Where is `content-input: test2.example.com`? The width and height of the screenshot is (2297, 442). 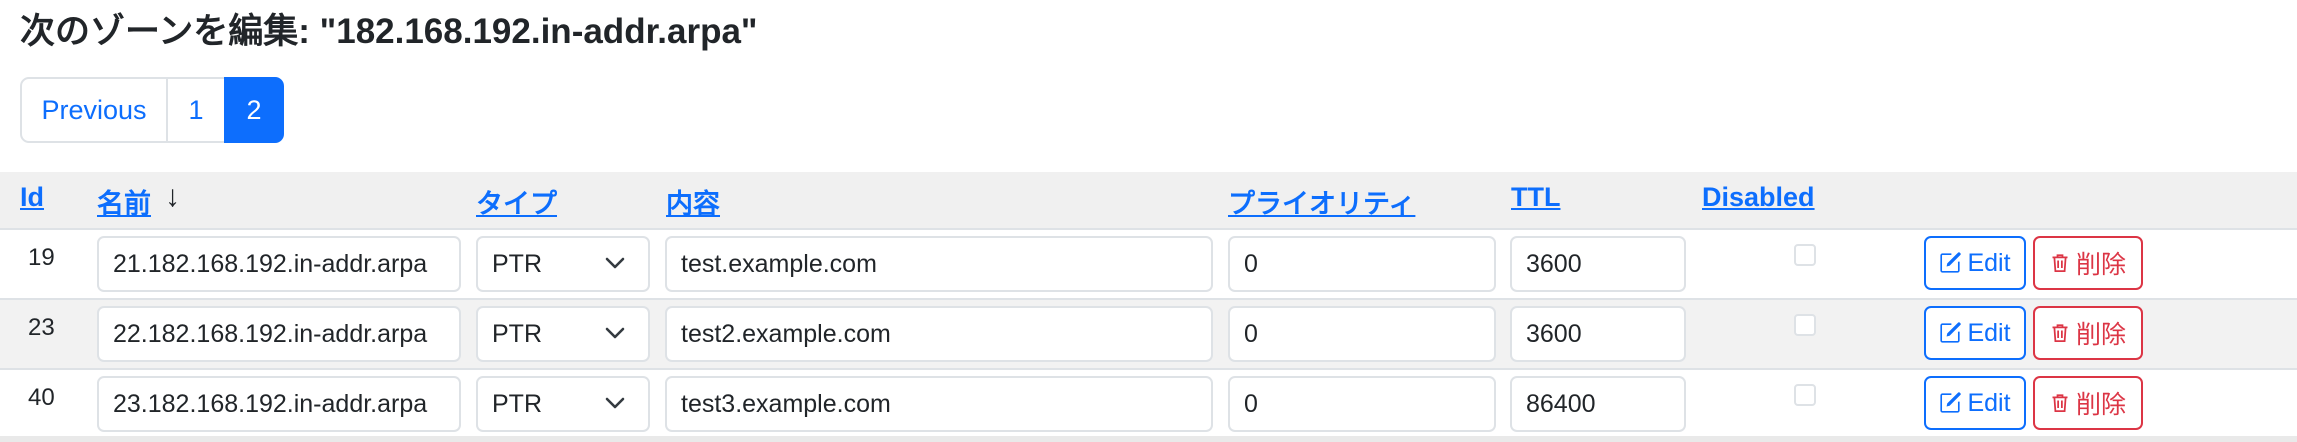
content-input: test2.example.com is located at coordinates (939, 334).